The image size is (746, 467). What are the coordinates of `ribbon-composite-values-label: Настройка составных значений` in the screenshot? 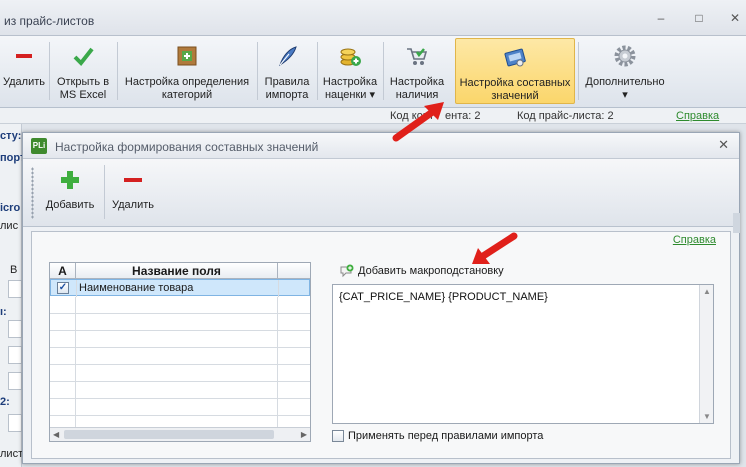 It's located at (515, 89).